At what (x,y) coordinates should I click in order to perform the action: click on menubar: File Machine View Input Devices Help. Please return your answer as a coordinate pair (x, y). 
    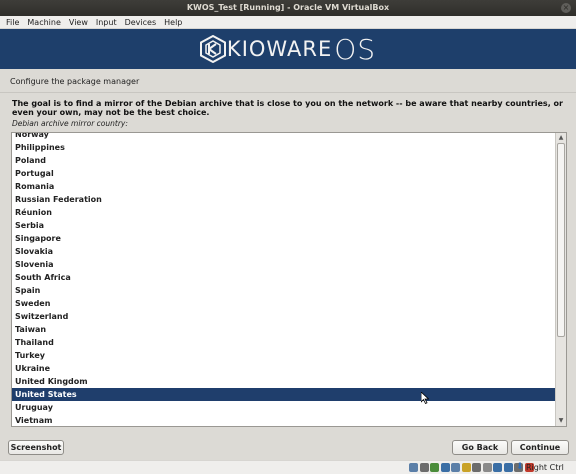
    Looking at the image, I should click on (288, 22).